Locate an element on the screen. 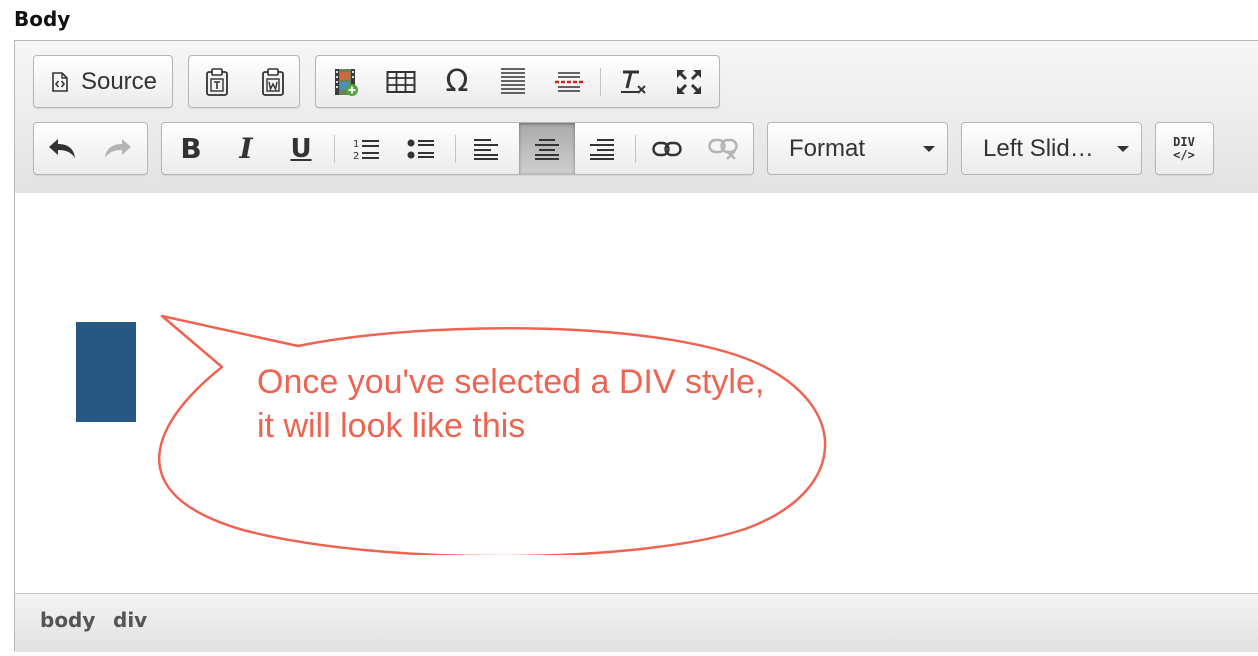  align-center-icon is located at coordinates (547, 149).